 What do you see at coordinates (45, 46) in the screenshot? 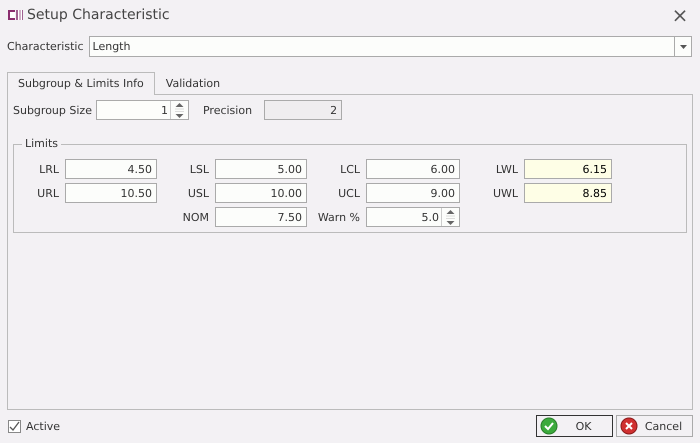
I see `field-label: Characteristic` at bounding box center [45, 46].